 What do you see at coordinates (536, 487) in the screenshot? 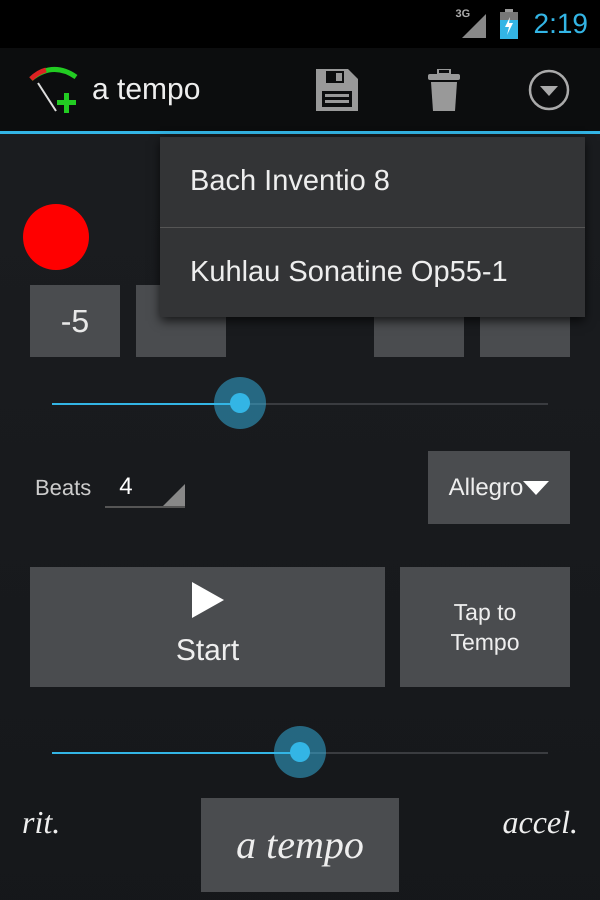
I see `caret-icon` at bounding box center [536, 487].